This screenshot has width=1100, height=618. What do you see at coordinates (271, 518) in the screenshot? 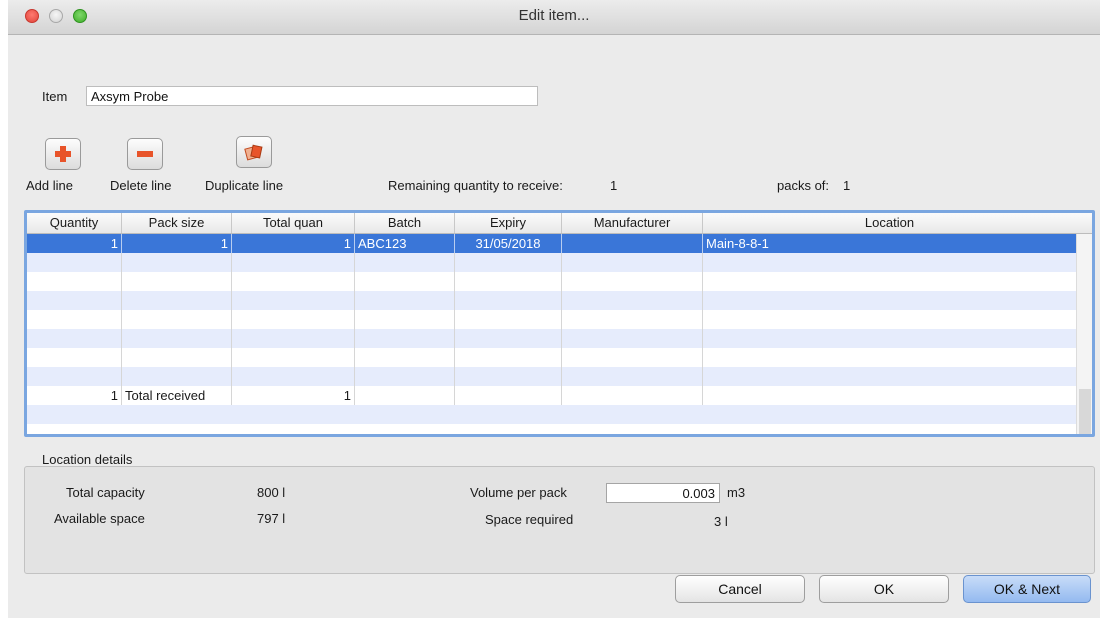
I see `available-space-value: 797 l` at bounding box center [271, 518].